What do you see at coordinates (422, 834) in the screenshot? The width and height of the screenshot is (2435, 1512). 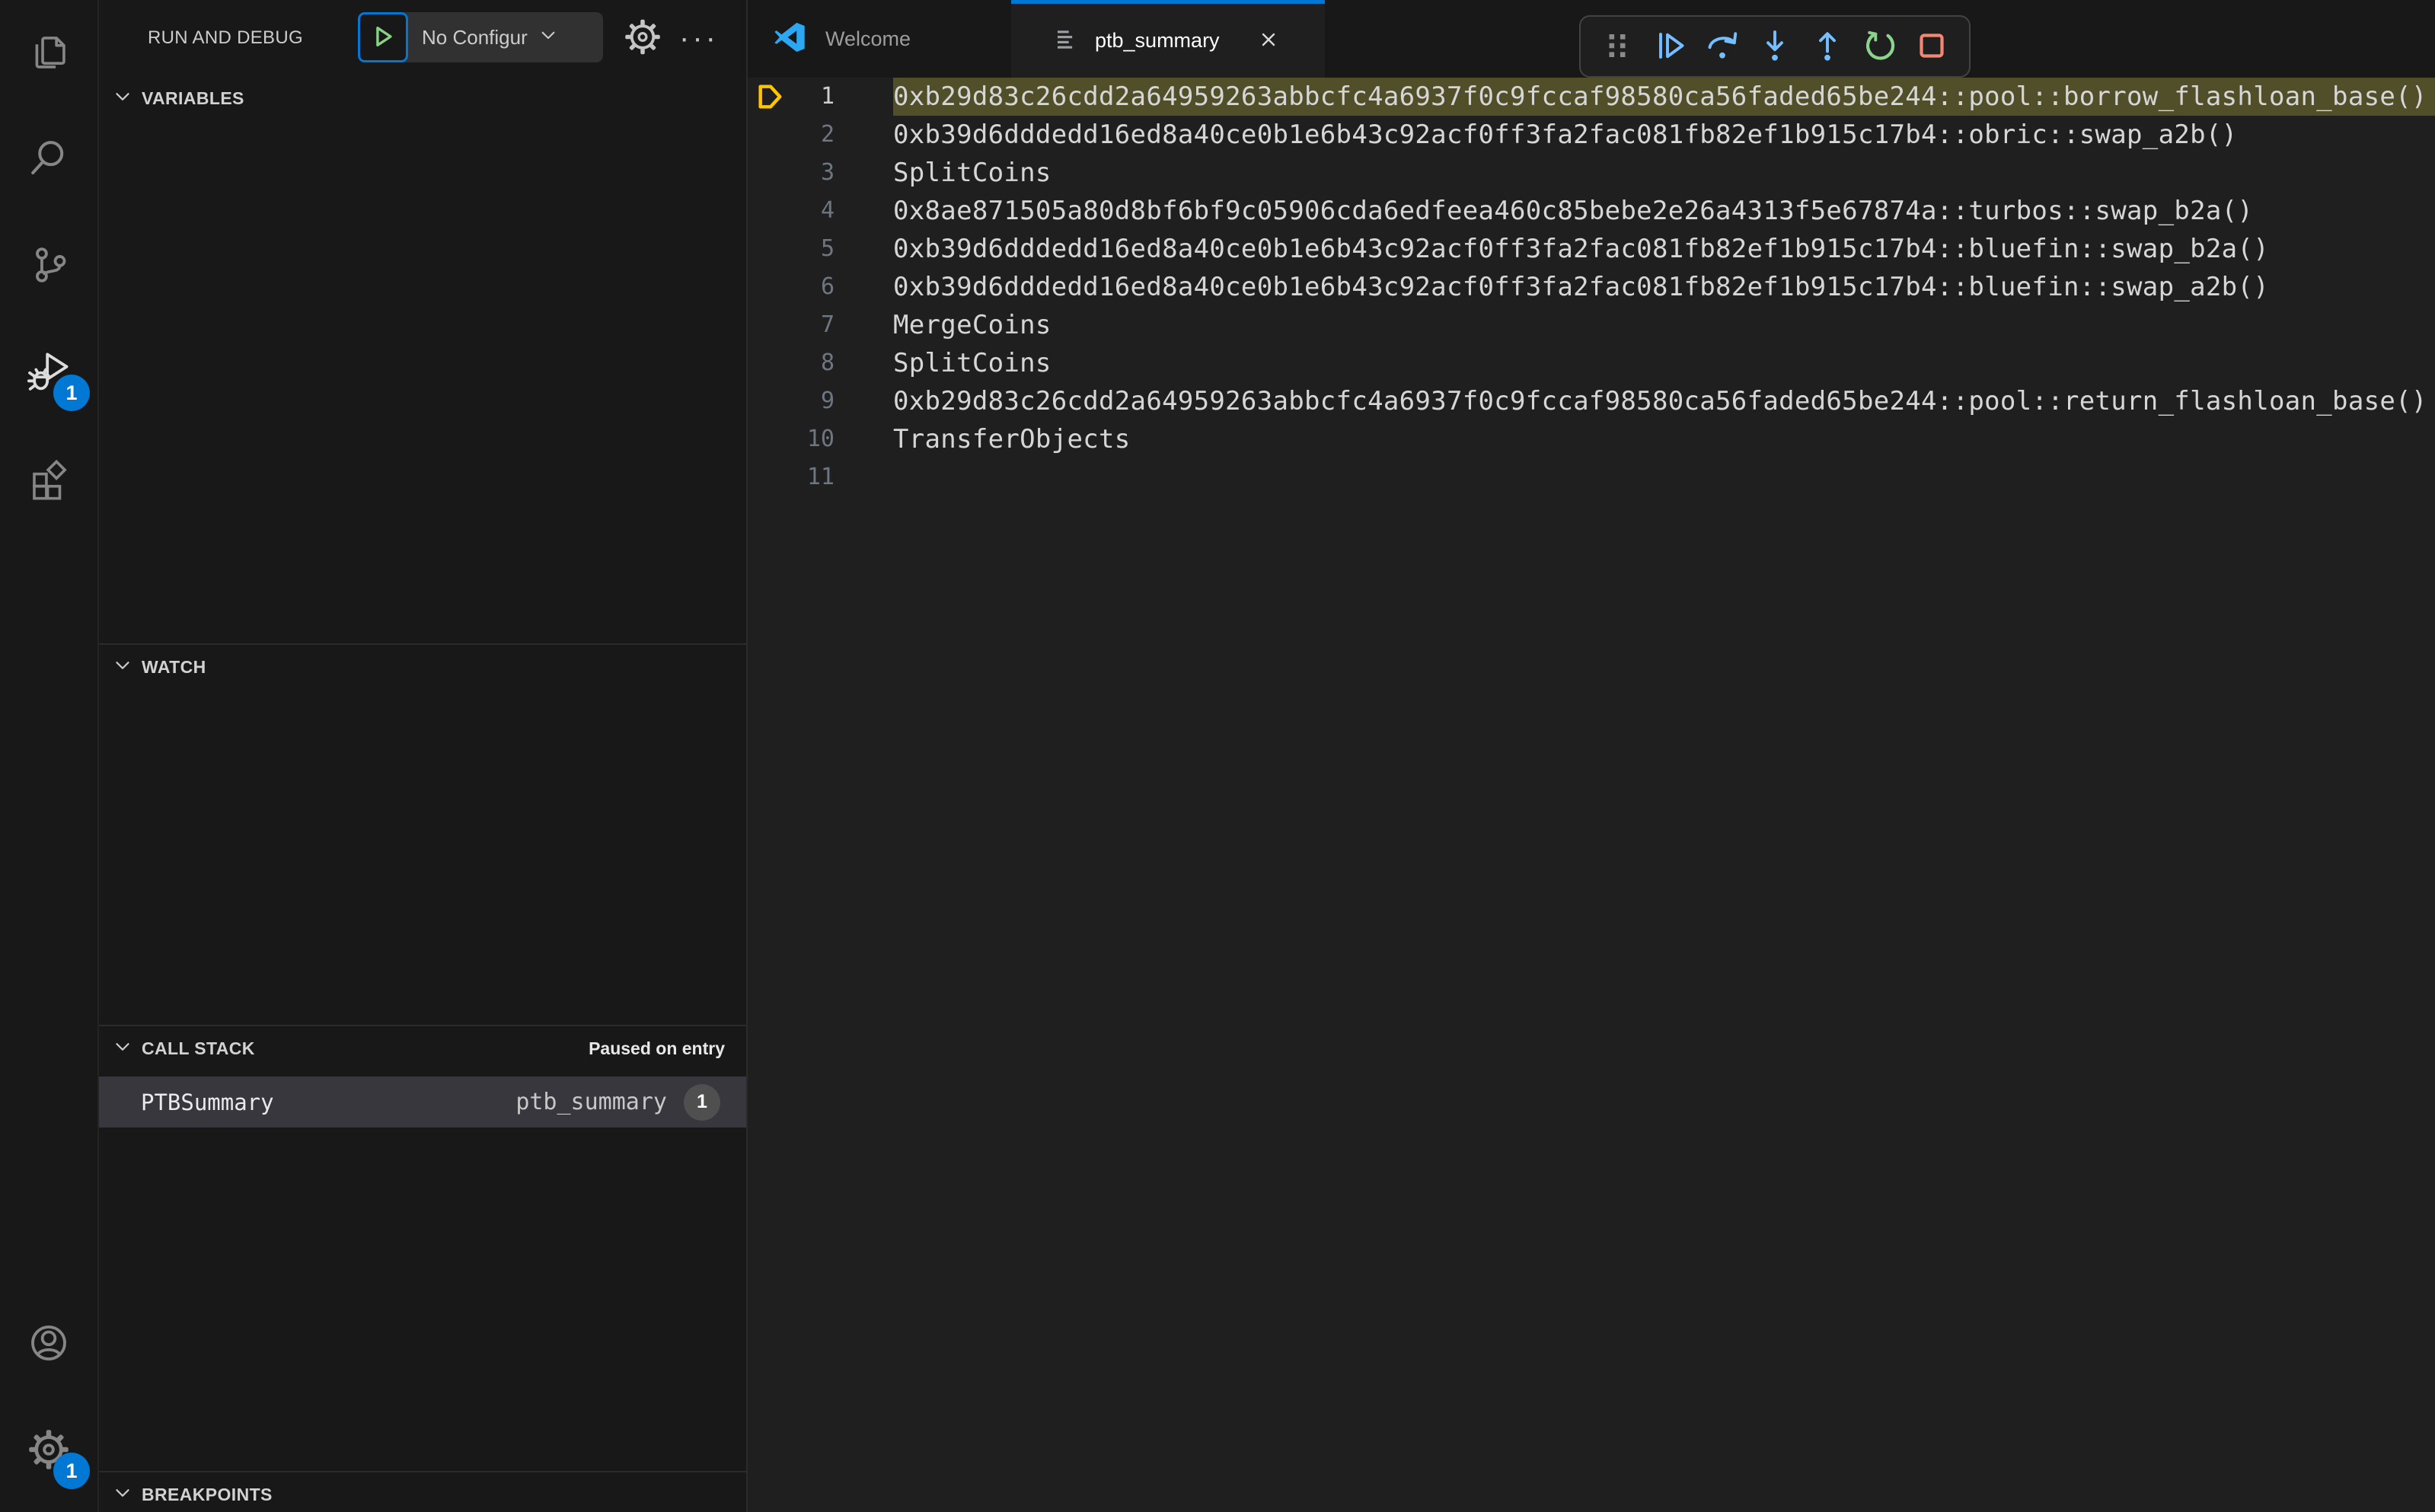 I see `watch-section: WATCH` at bounding box center [422, 834].